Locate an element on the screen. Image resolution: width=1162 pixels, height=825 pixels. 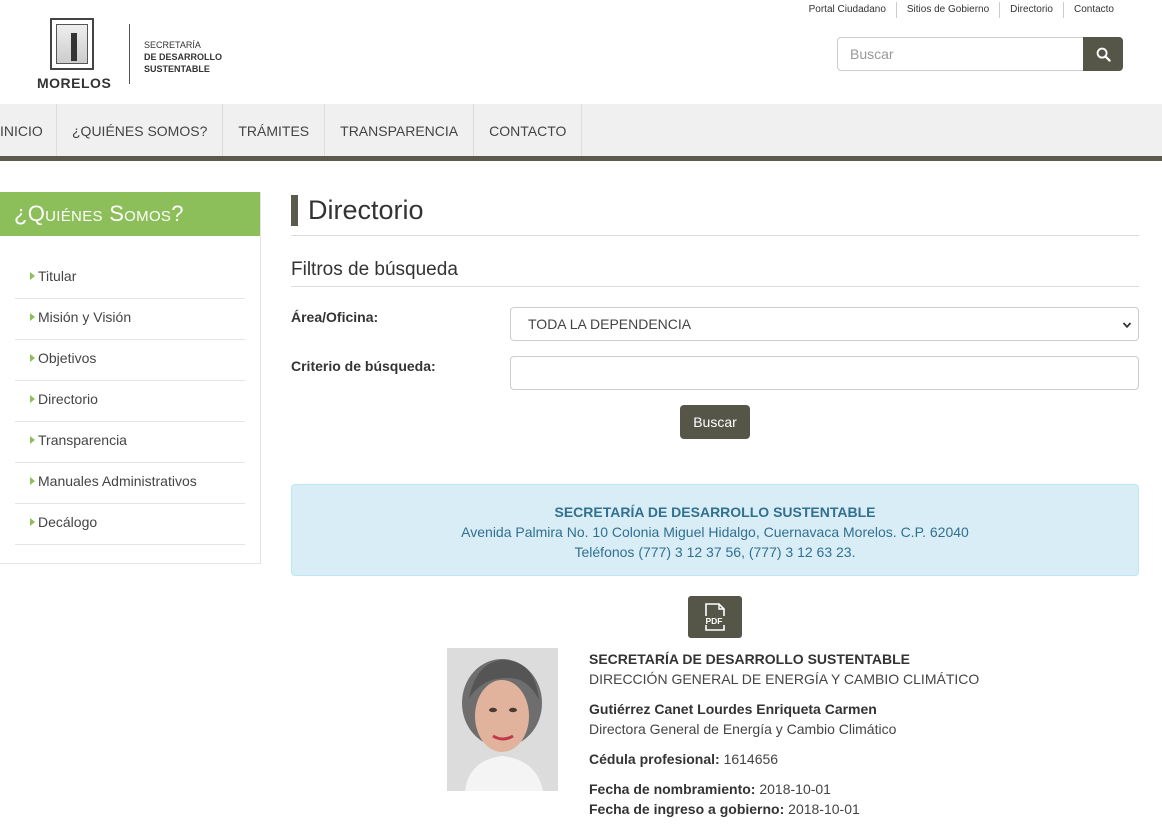
site-search-button is located at coordinates (1103, 54).